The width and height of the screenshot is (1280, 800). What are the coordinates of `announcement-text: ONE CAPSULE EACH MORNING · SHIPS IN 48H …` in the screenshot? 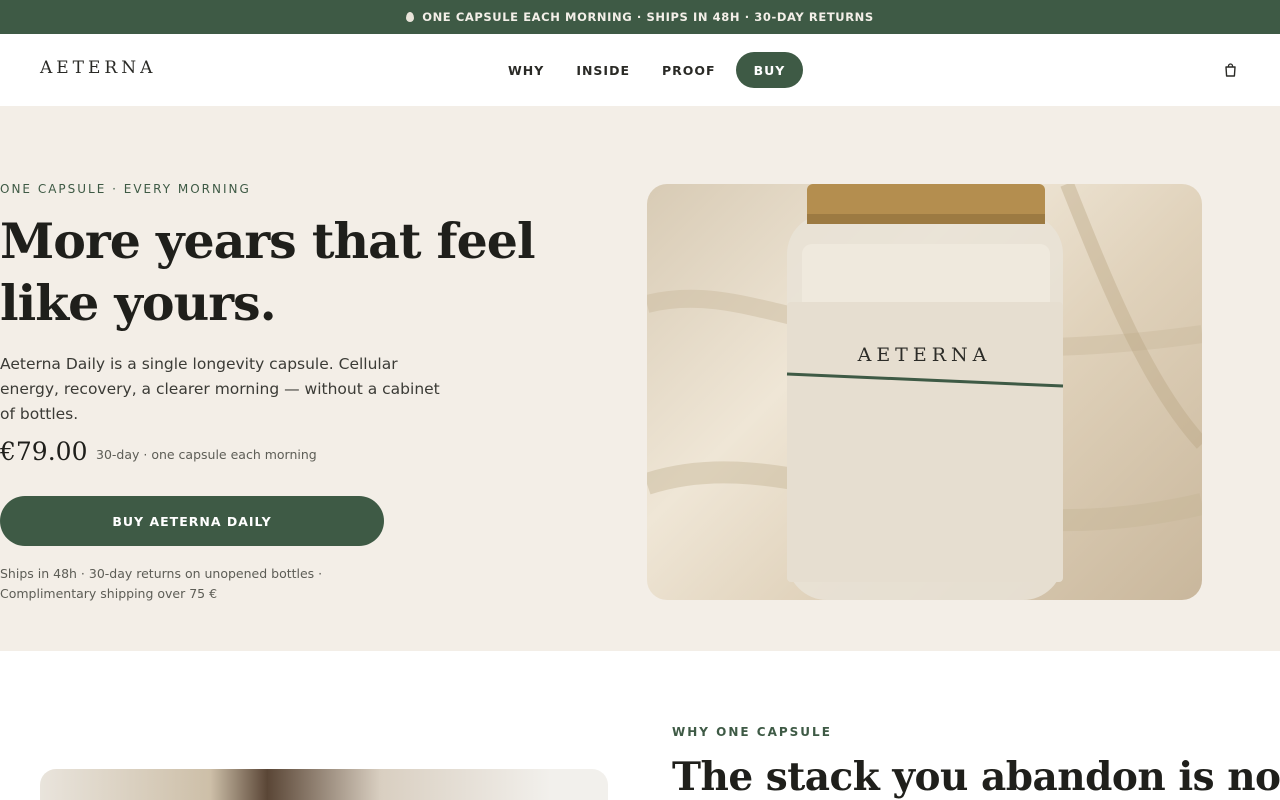 It's located at (648, 17).